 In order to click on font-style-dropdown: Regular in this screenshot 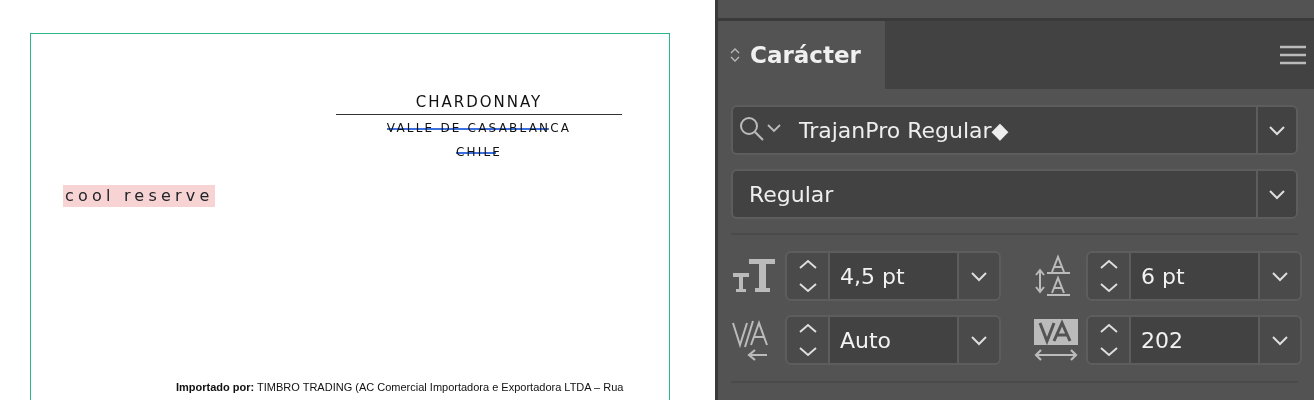, I will do `click(1014, 194)`.